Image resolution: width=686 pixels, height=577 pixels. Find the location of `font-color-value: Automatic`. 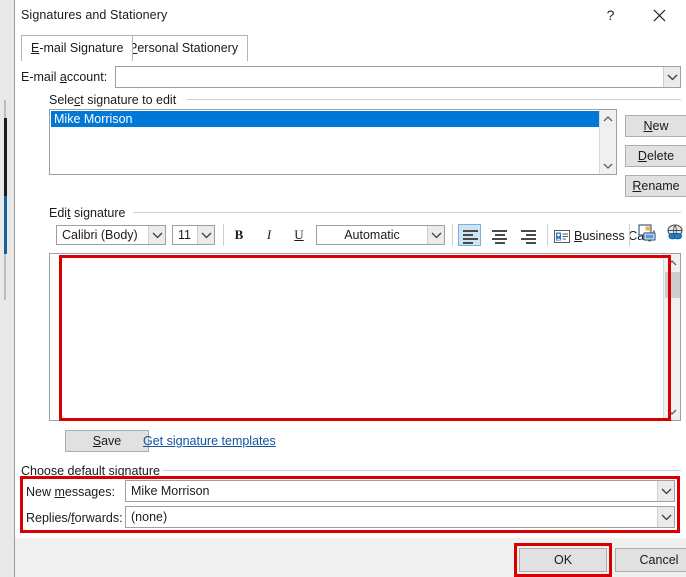

font-color-value: Automatic is located at coordinates (372, 235).